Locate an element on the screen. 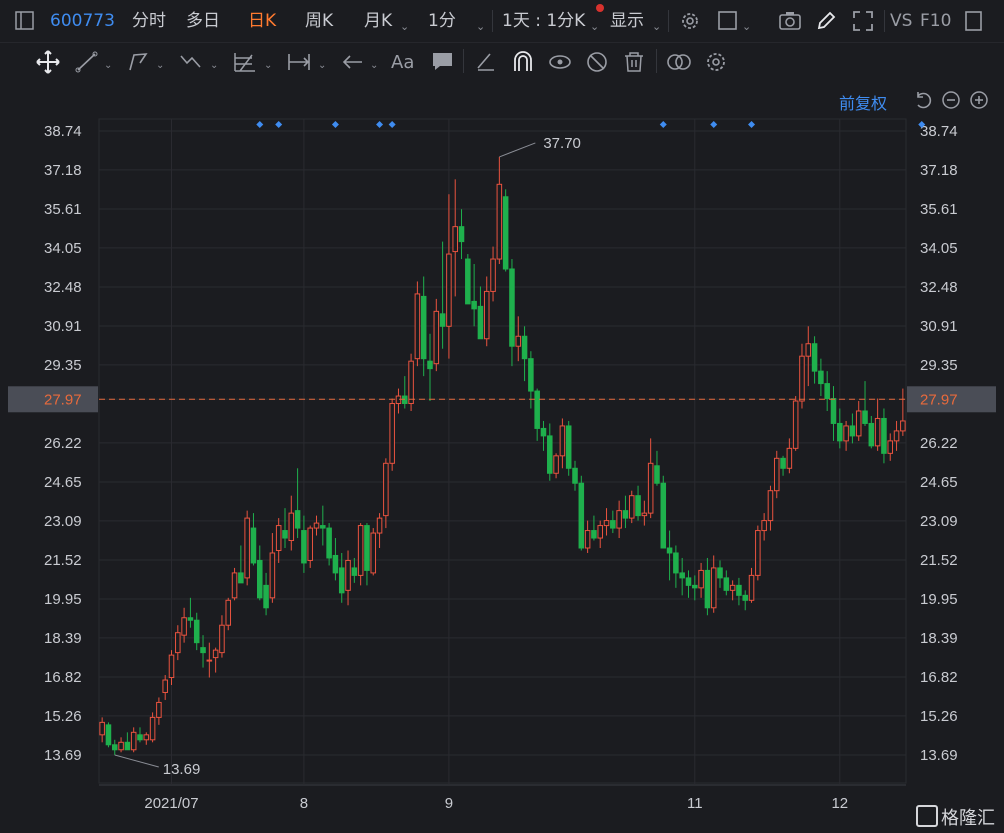 Image resolution: width=1004 pixels, height=833 pixels. eye-icon is located at coordinates (560, 62).